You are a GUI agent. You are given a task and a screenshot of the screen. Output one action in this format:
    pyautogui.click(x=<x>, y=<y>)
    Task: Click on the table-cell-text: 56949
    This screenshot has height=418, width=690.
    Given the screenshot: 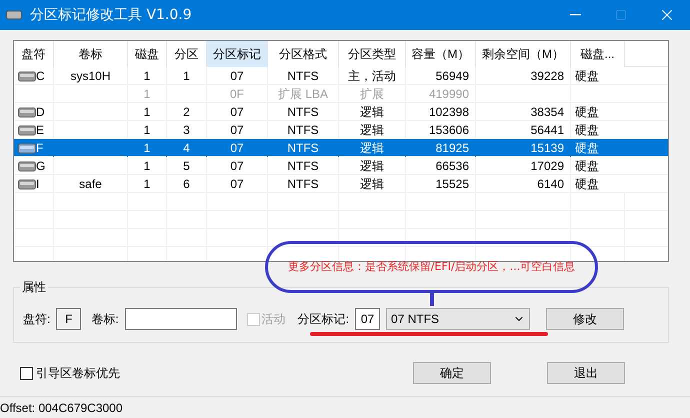 What is the action you would take?
    pyautogui.click(x=452, y=76)
    